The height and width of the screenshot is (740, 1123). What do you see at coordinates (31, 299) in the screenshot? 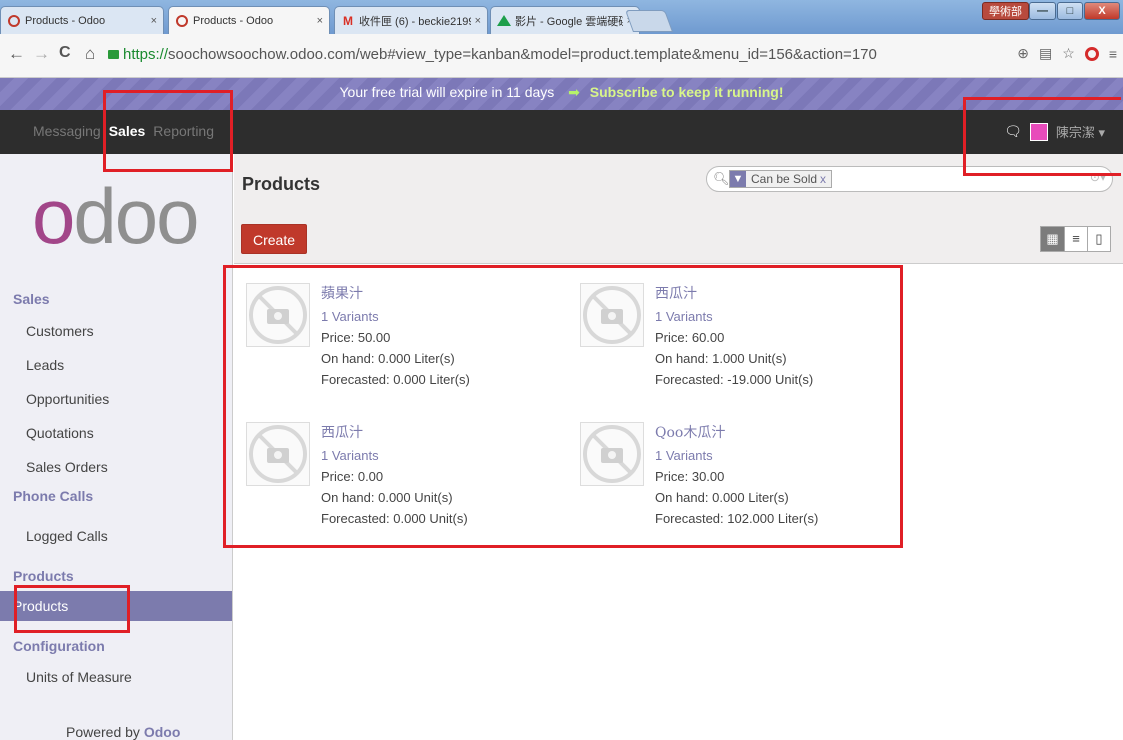
I see `sidebar-section-sales: Sales` at bounding box center [31, 299].